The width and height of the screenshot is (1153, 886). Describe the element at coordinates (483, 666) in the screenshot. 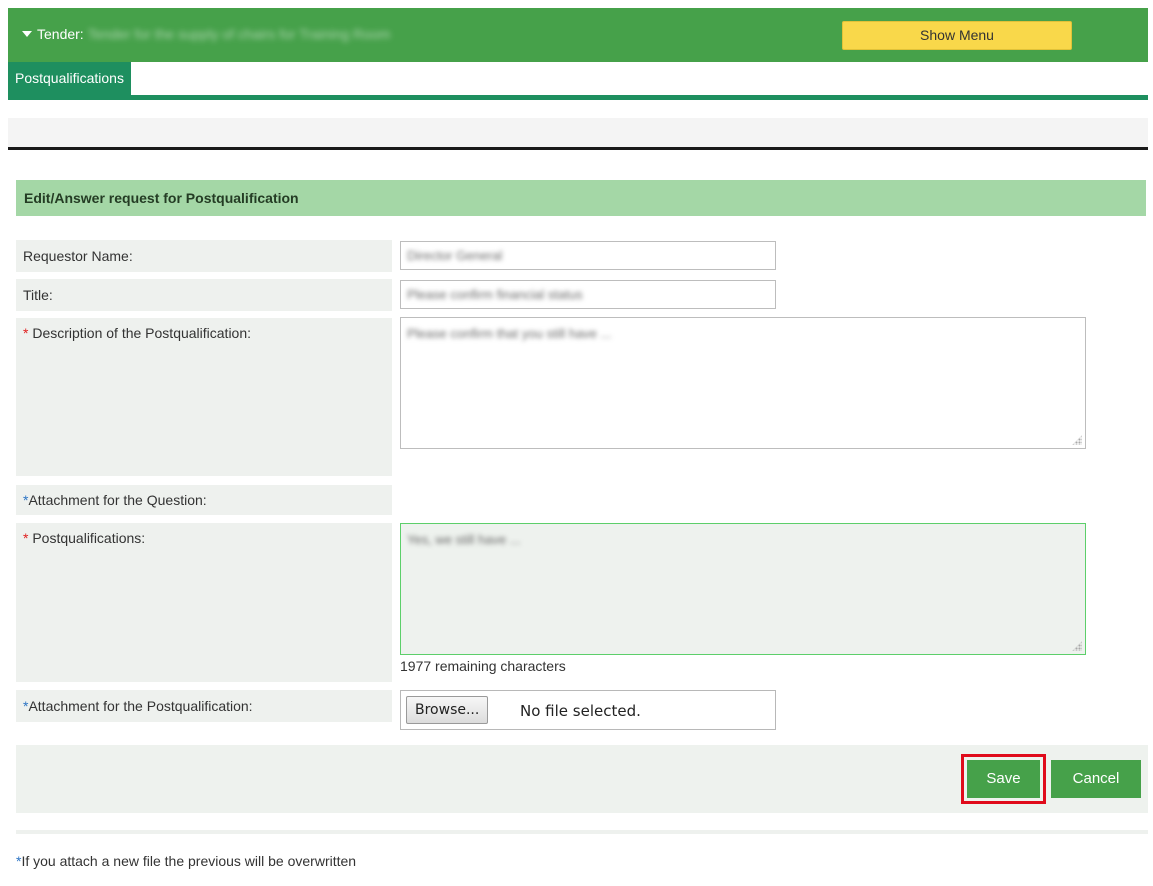

I see `remaining-characters: 1977 remaining characters` at that location.